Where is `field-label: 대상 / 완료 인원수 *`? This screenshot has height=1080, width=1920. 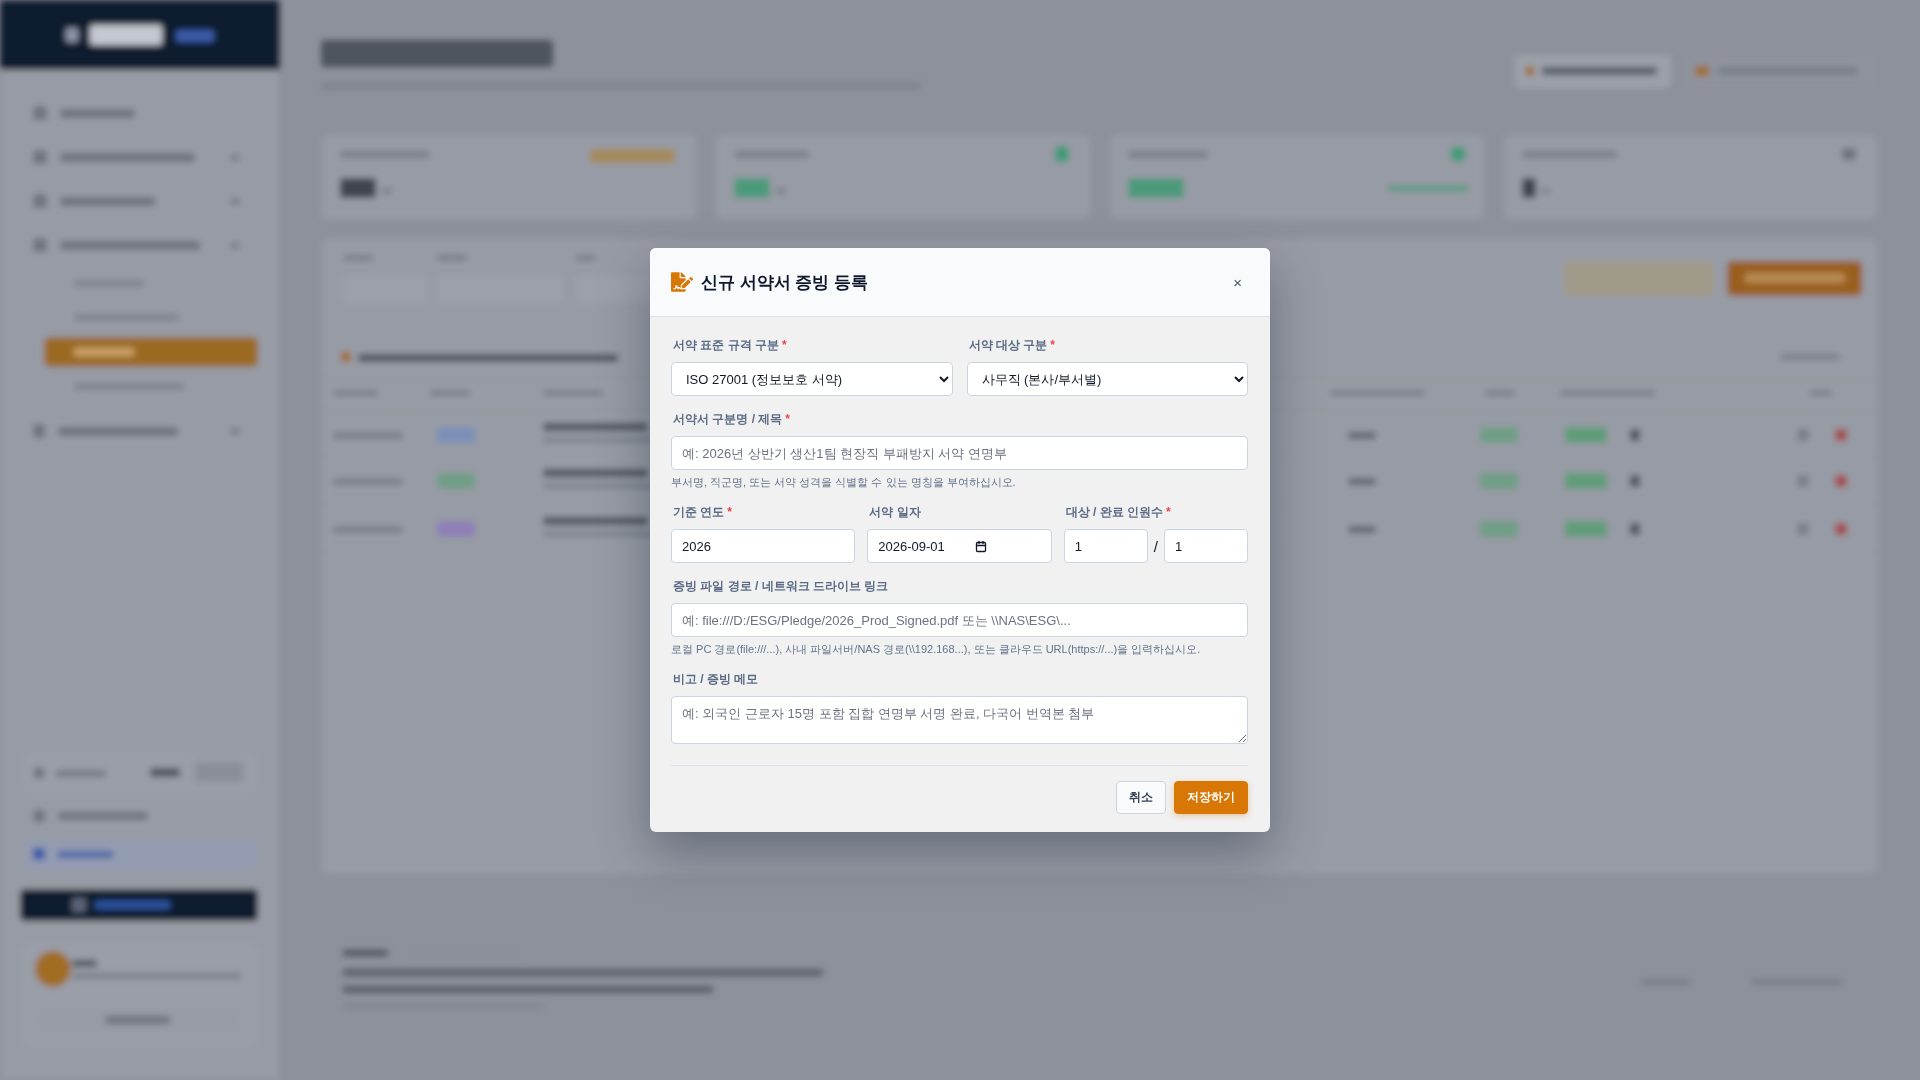 field-label: 대상 / 완료 인원수 * is located at coordinates (1118, 512).